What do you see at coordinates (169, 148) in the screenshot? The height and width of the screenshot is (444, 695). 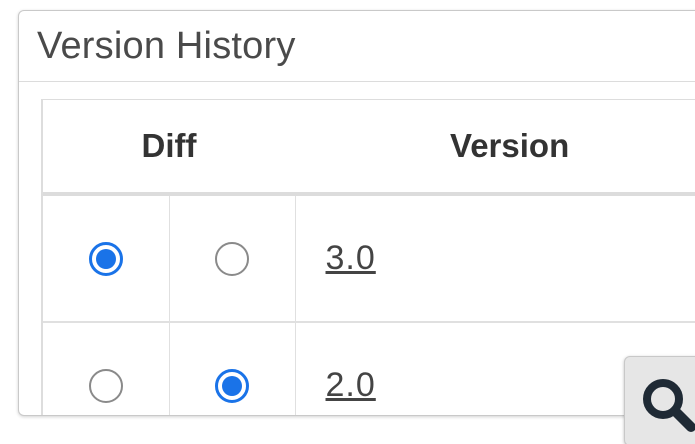 I see `diff-column-header: Diff` at bounding box center [169, 148].